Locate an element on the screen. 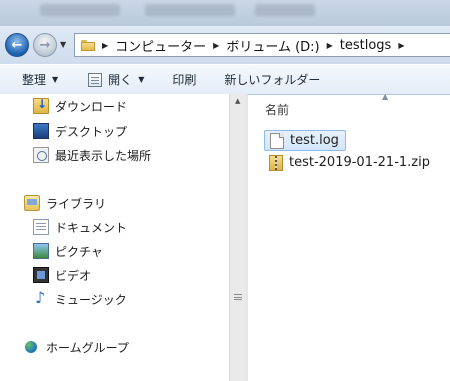 Image resolution: width=450 pixels, height=381 pixels. zip-file-icon is located at coordinates (276, 162).